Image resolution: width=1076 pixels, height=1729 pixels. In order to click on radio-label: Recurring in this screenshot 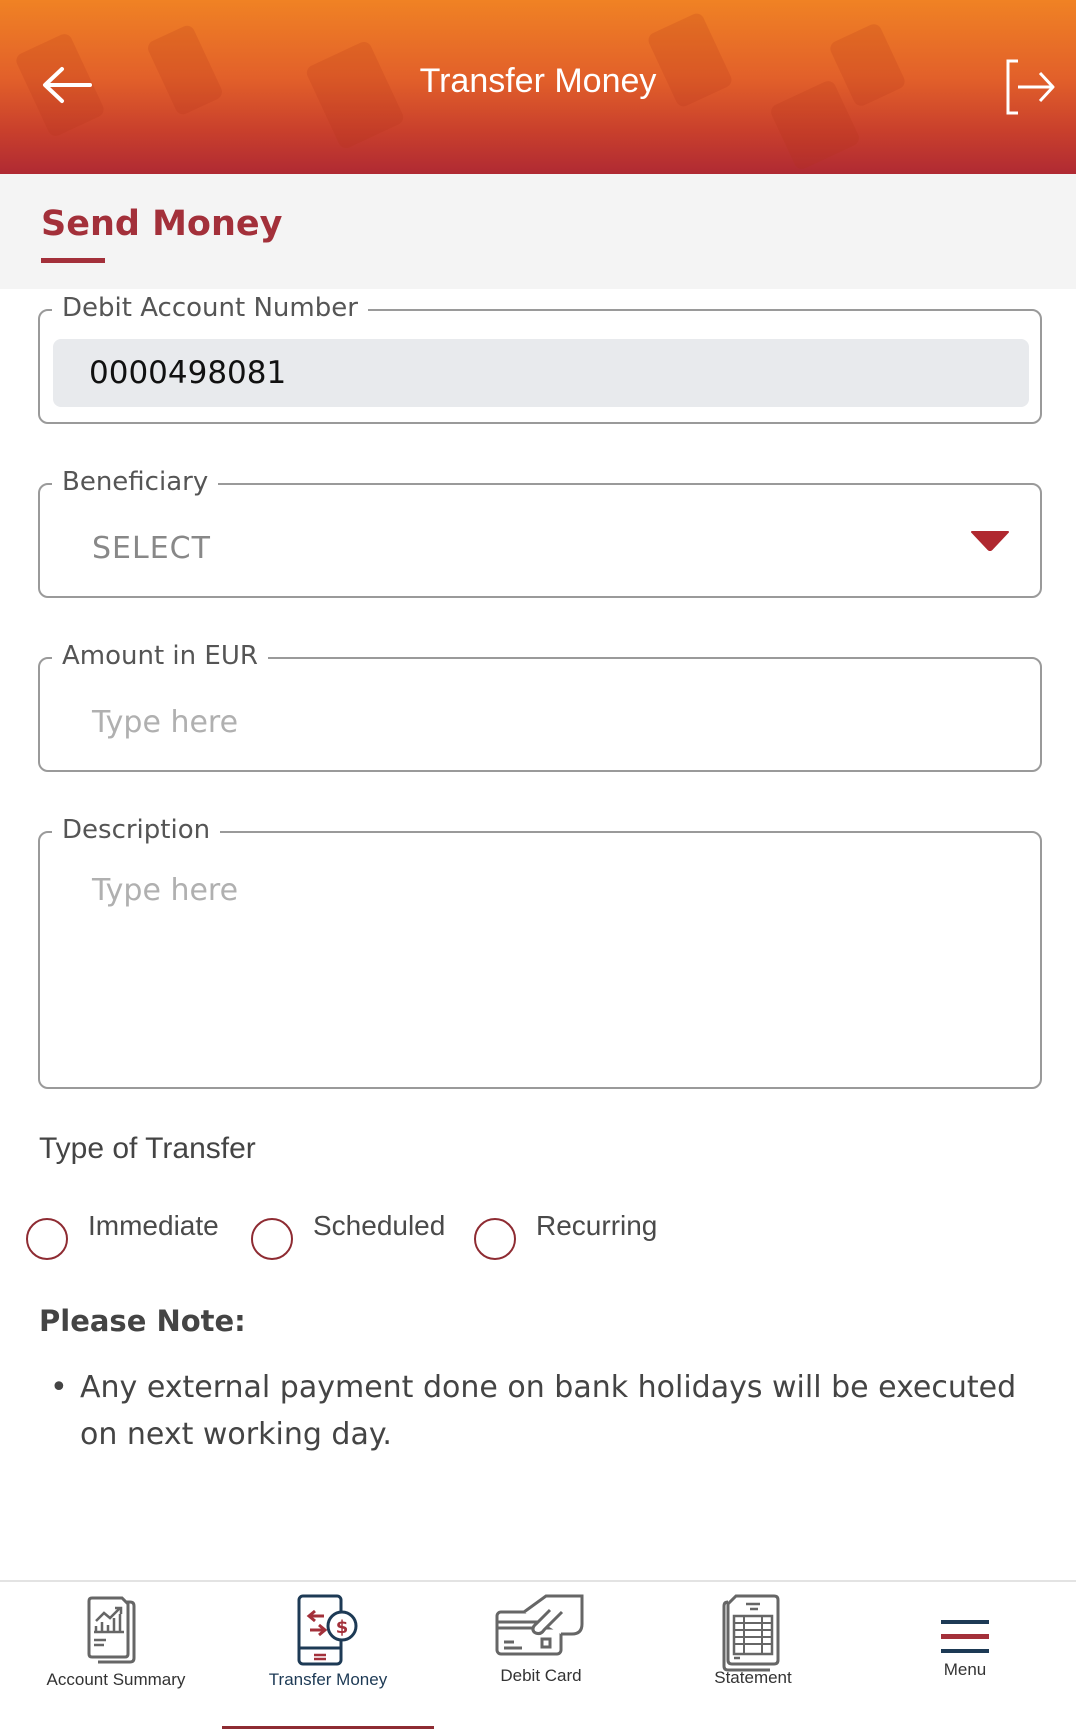, I will do `click(597, 1225)`.